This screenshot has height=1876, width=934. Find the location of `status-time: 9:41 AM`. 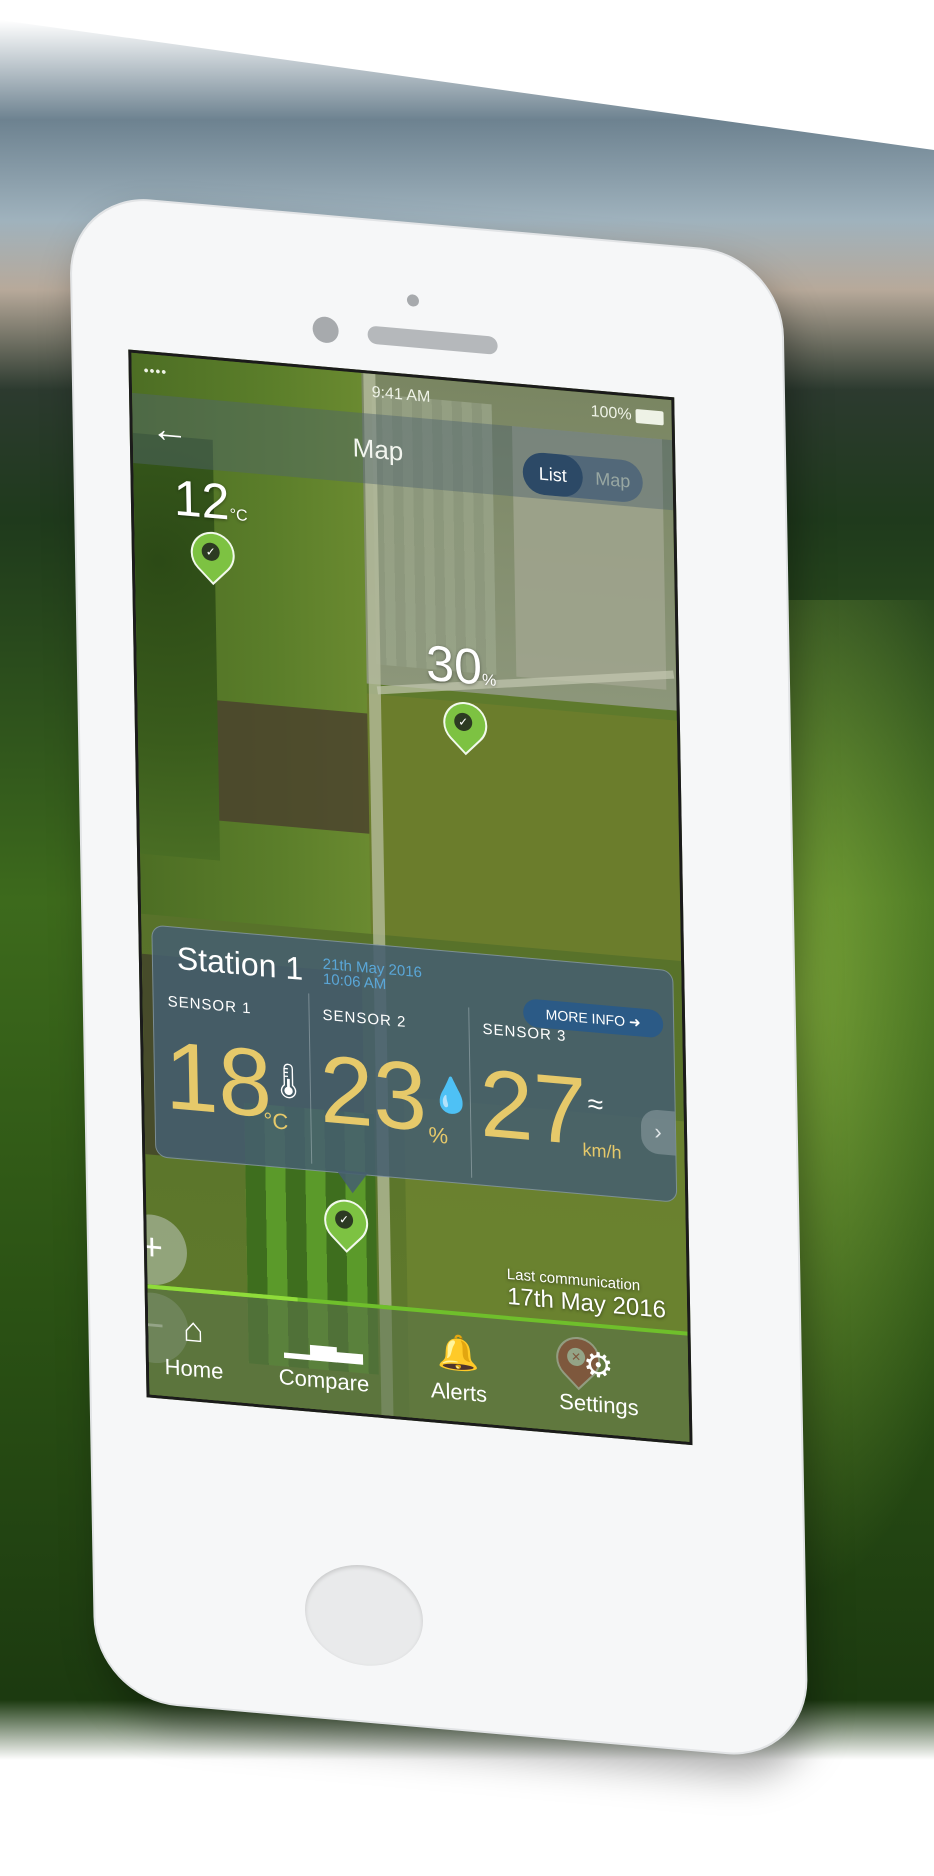

status-time: 9:41 AM is located at coordinates (401, 395).